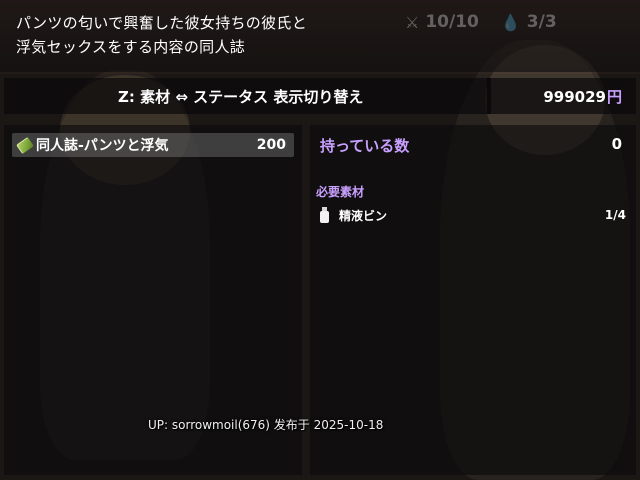 The image size is (640, 480). Describe the element at coordinates (412, 22) in the screenshot. I see `swords-icon: ⚔` at that location.